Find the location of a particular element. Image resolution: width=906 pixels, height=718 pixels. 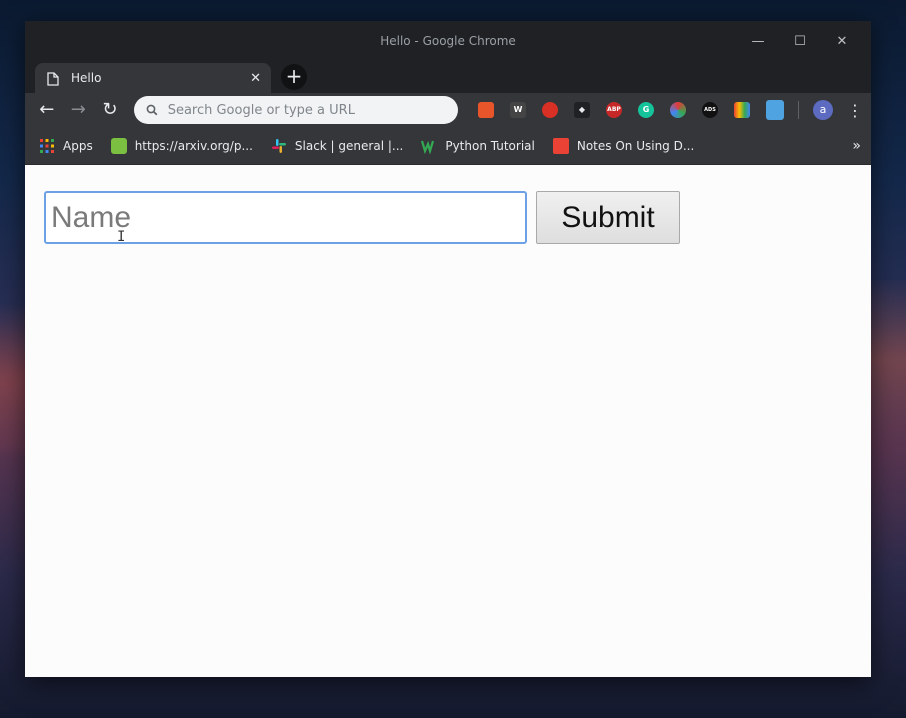

forward-button: → is located at coordinates (79, 110).